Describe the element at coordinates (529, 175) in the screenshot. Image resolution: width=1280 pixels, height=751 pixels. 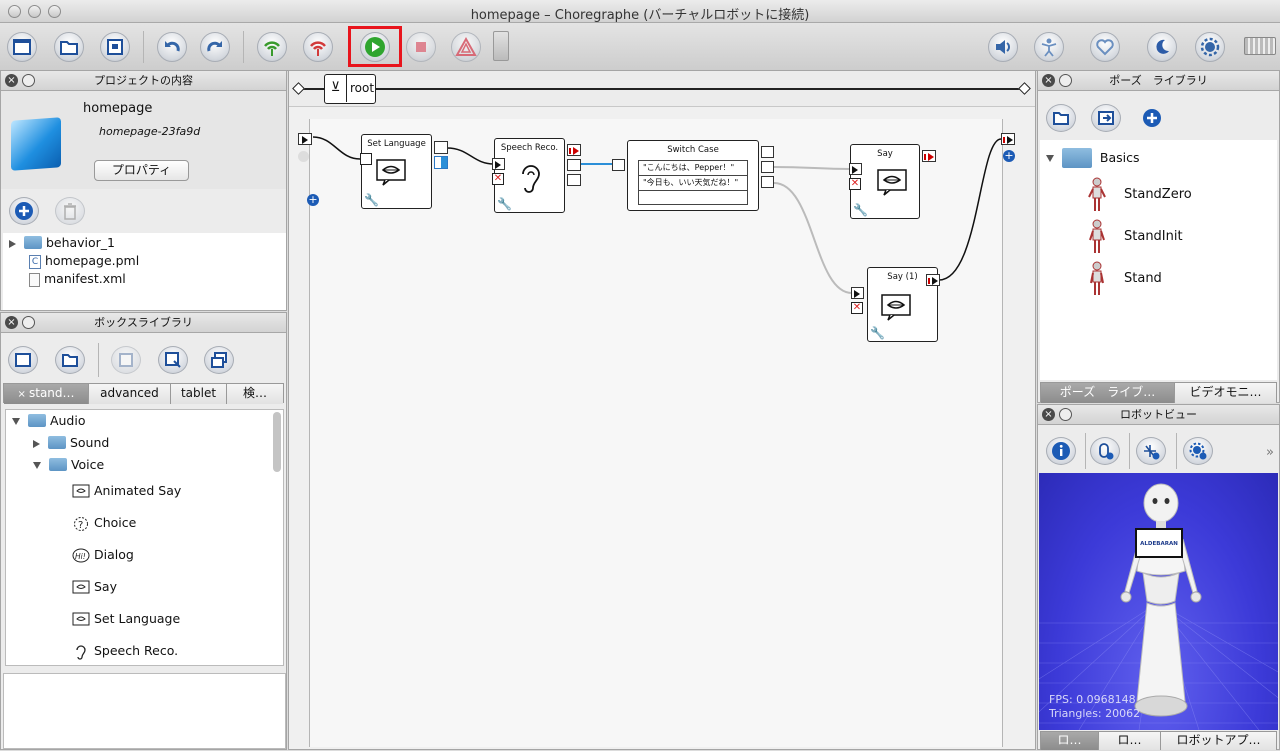
I see `box-speech-reco: Speech Reco. 🔧` at that location.